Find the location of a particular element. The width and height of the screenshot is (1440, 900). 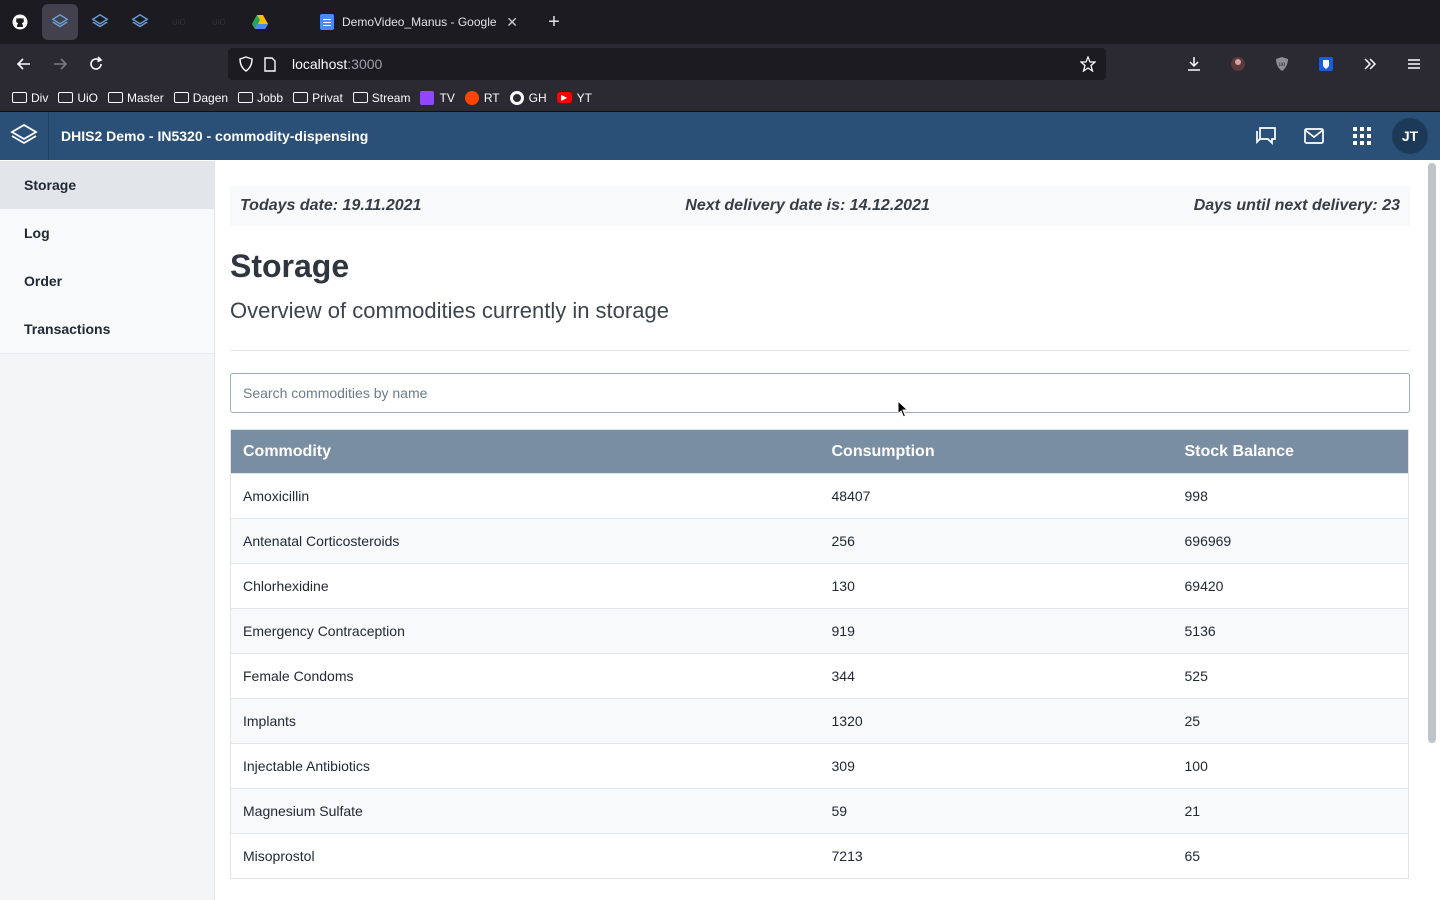

tab-dhis2 is located at coordinates (100, 22).